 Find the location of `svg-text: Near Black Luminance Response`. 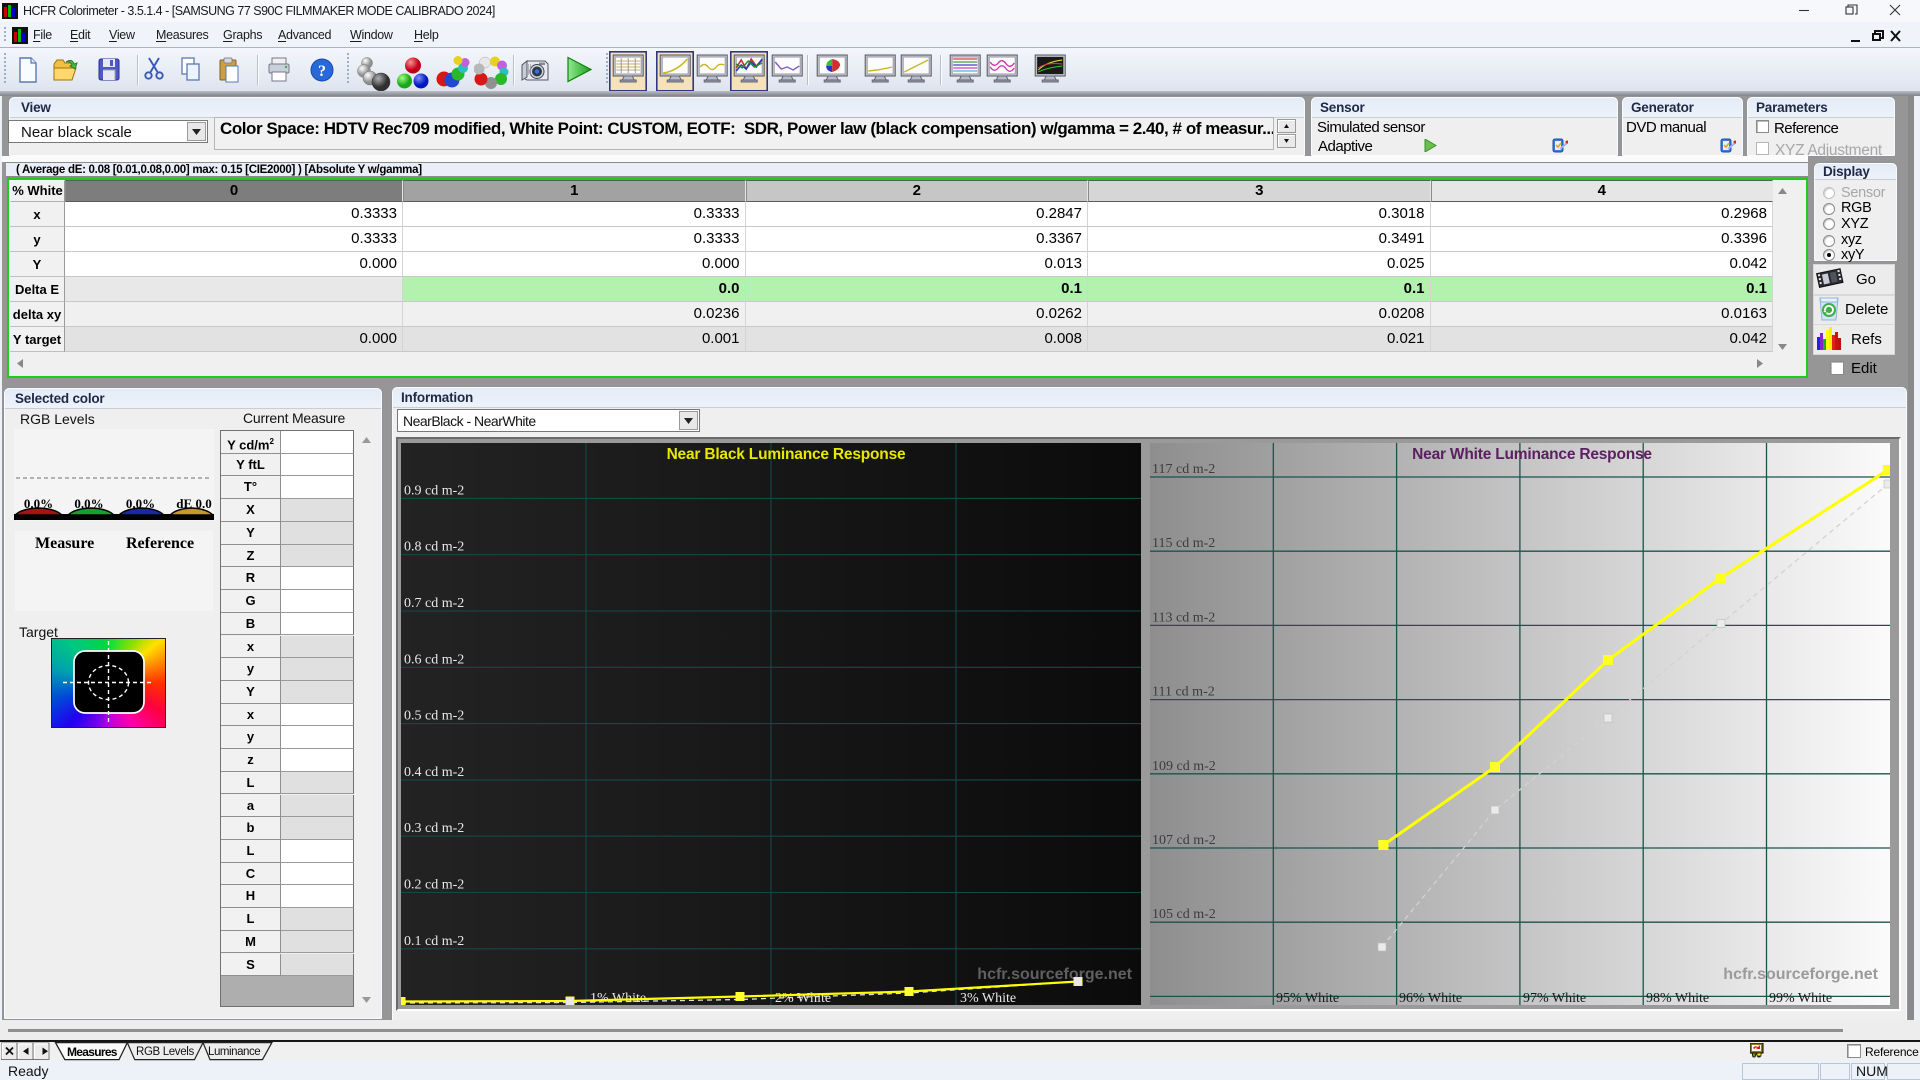

svg-text: Near Black Luminance Response is located at coordinates (786, 454).